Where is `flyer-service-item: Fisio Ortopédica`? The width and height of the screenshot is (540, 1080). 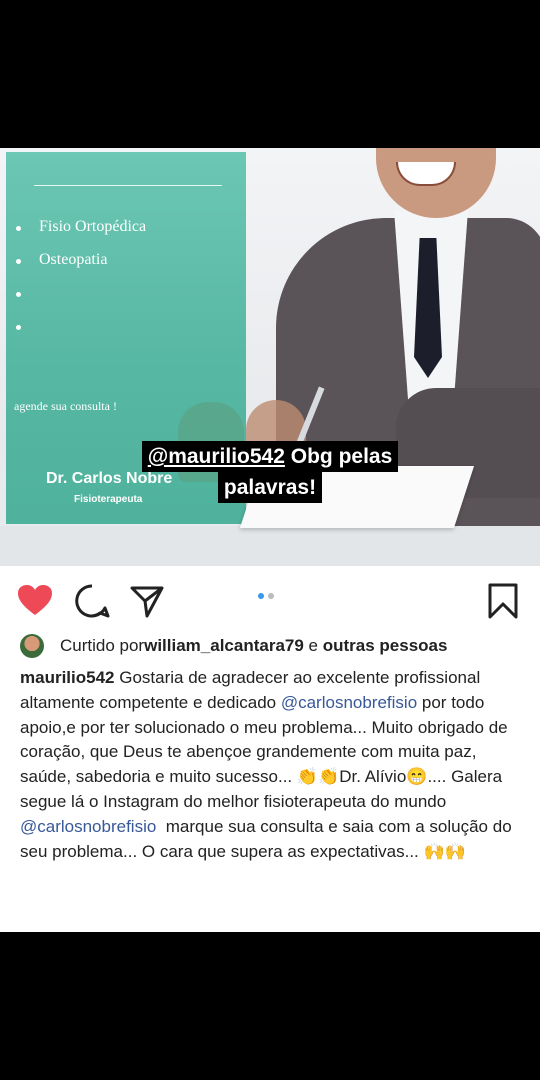 flyer-service-item: Fisio Ortopédica is located at coordinates (80, 234).